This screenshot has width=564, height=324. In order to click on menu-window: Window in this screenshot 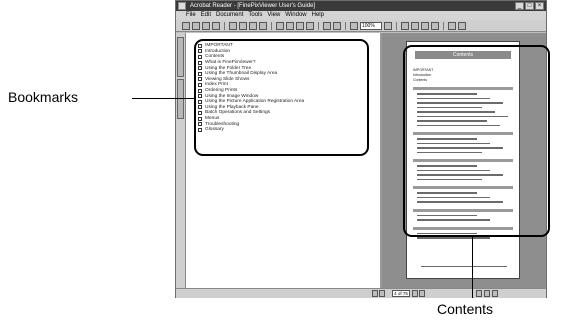, I will do `click(295, 15)`.